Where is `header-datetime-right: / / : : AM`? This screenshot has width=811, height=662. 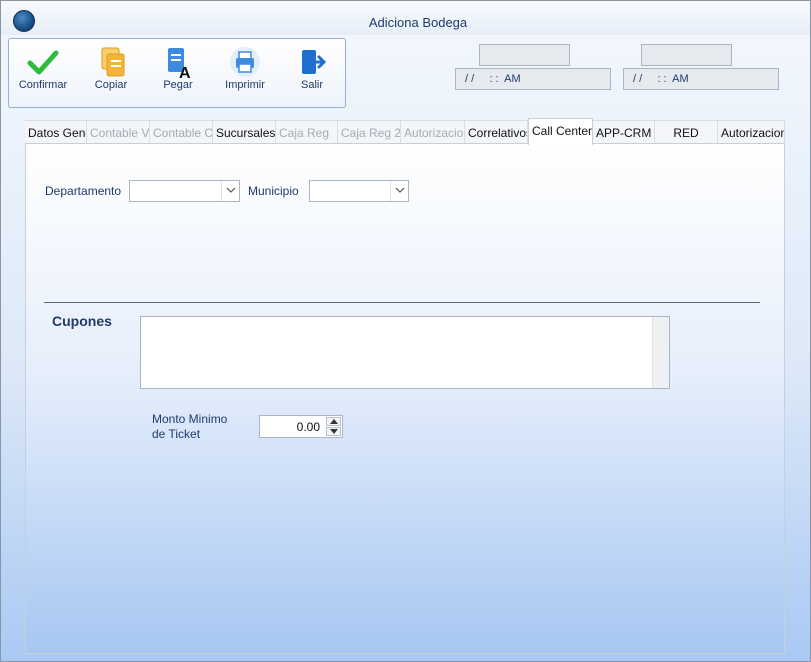
header-datetime-right: / / : : AM is located at coordinates (701, 79).